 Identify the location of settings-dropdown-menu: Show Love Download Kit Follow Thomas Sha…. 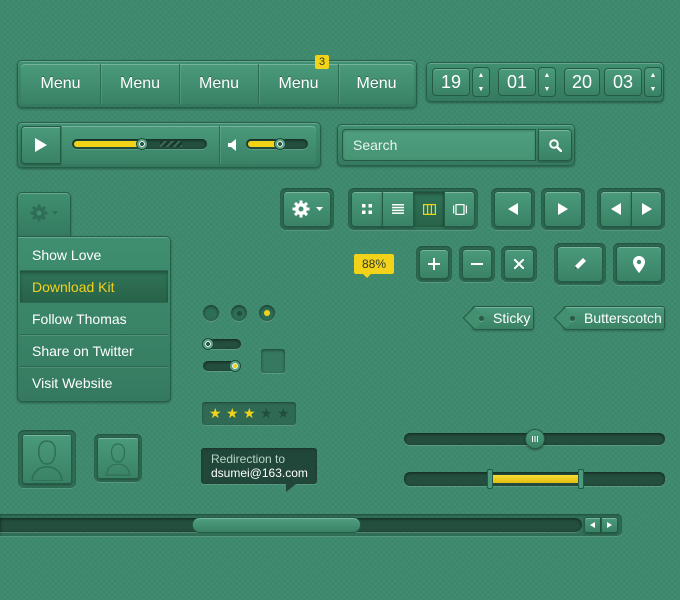
(94, 319).